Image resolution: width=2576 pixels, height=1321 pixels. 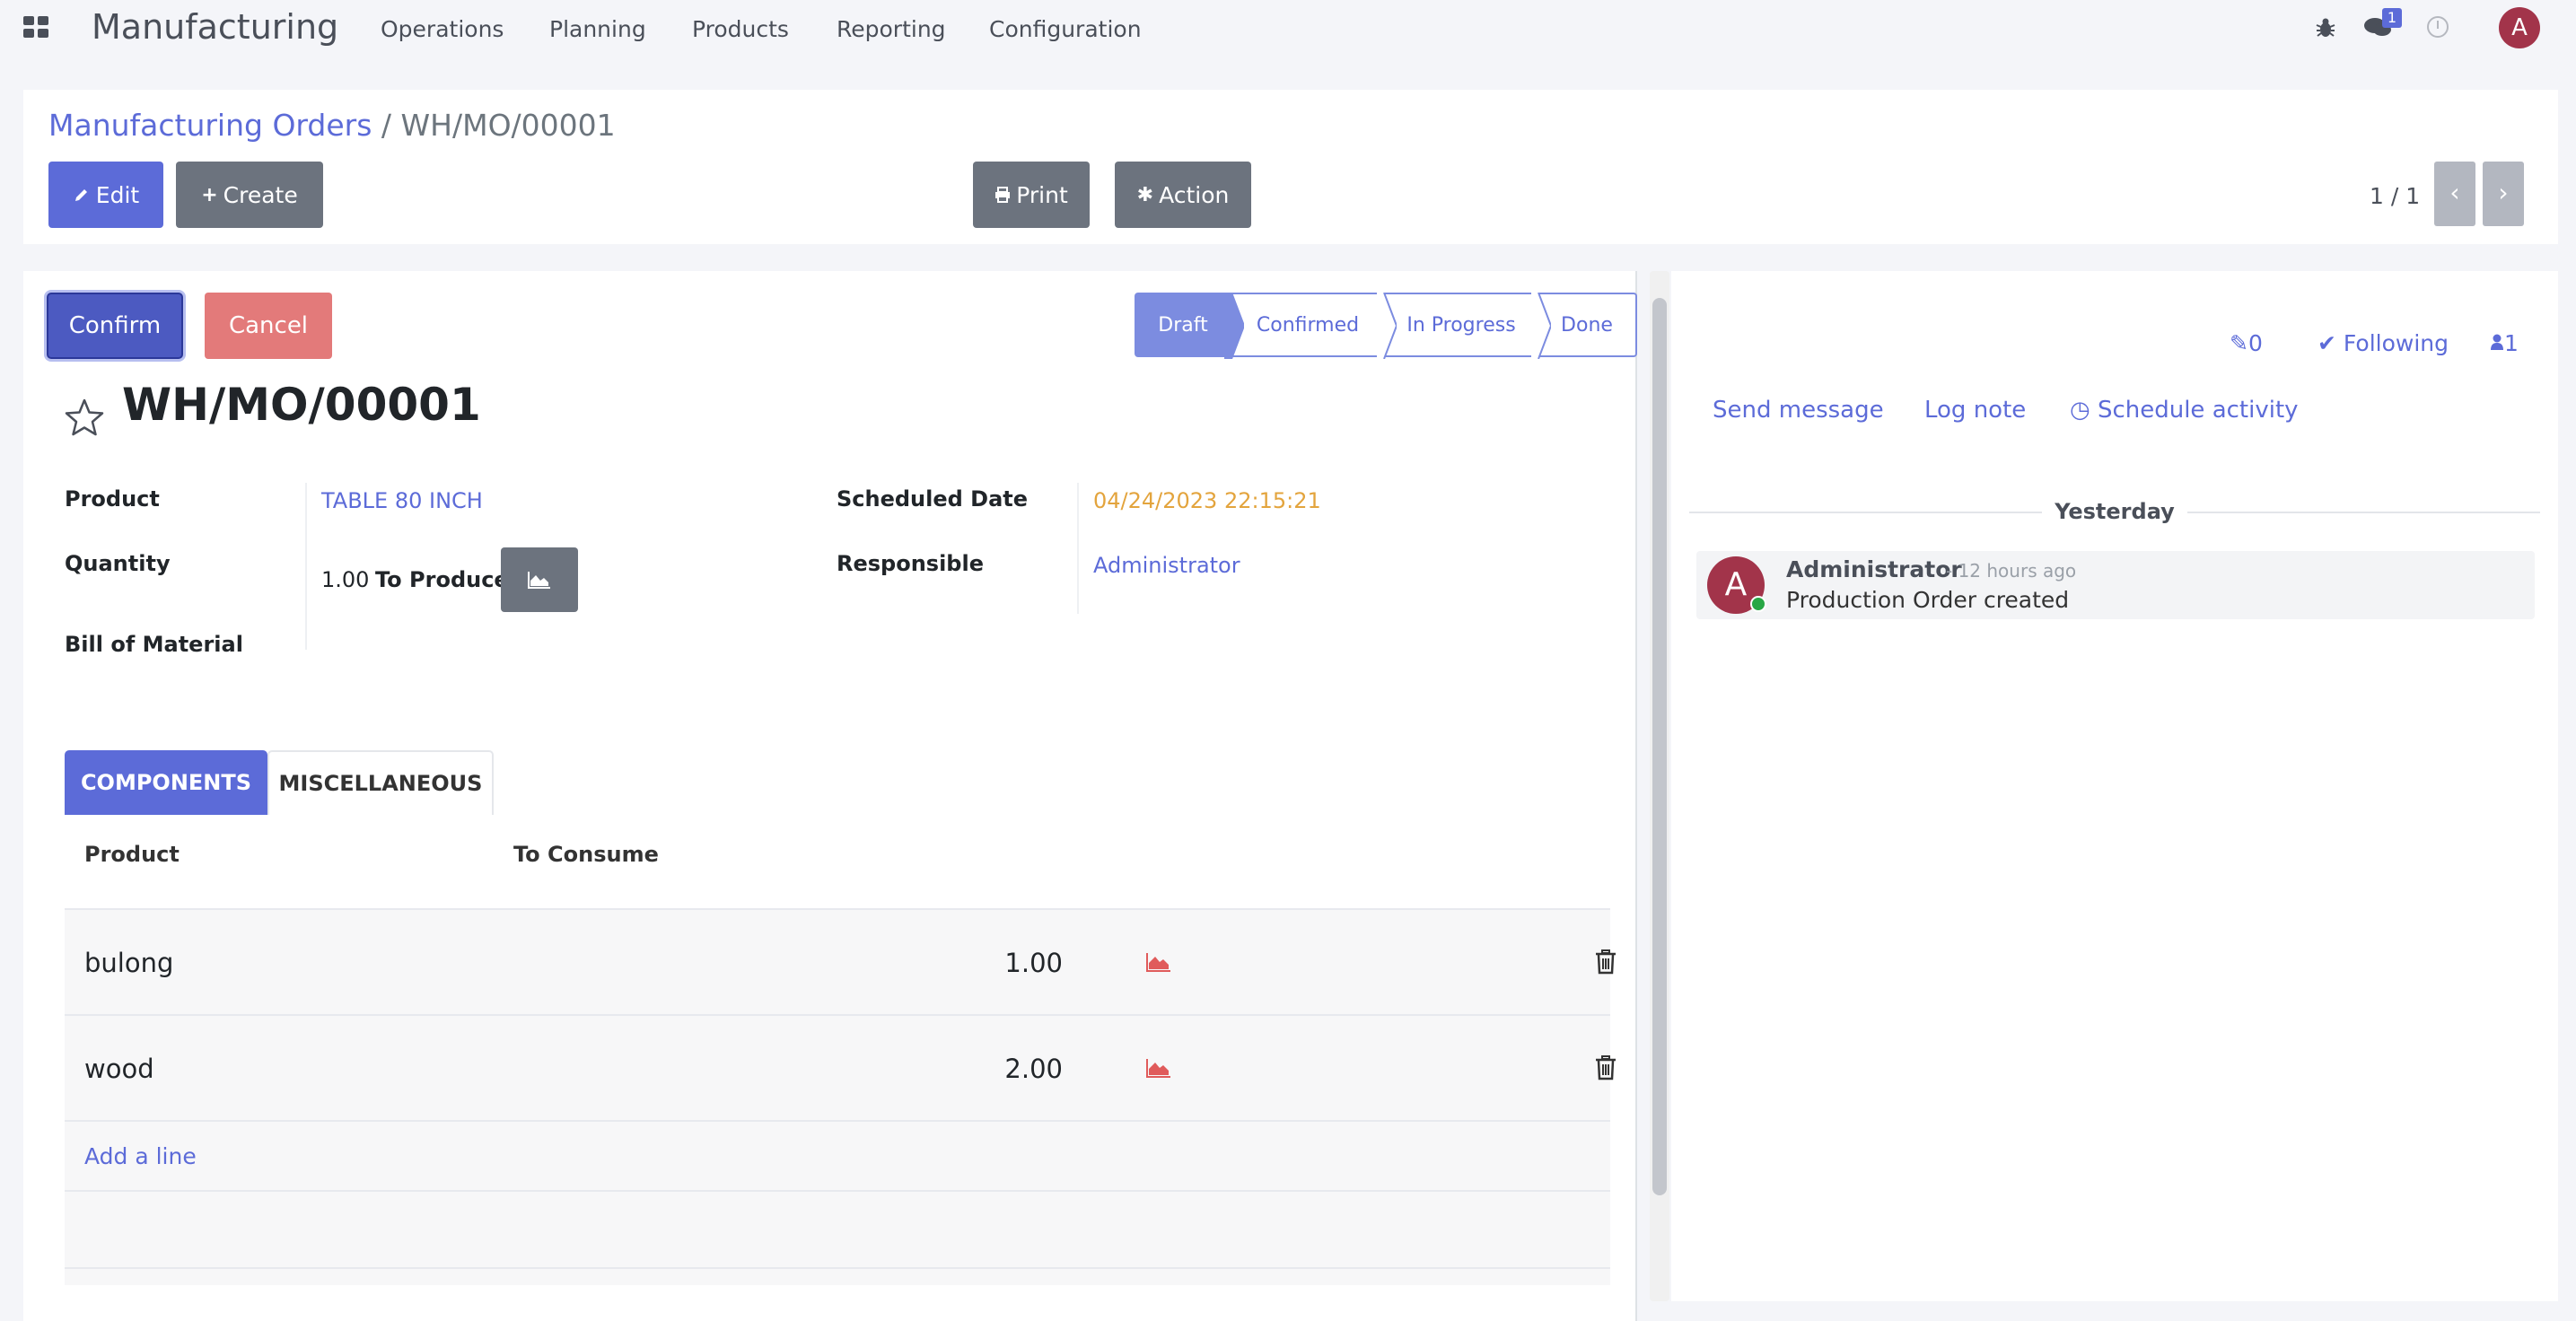 What do you see at coordinates (2012, 571) in the screenshot?
I see `message-date: - 12 hours ago` at bounding box center [2012, 571].